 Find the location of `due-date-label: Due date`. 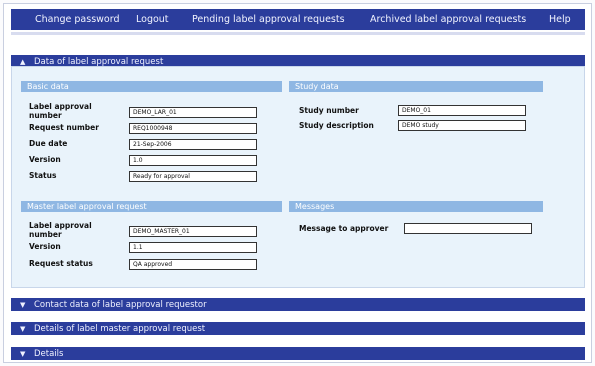

due-date-label: Due date is located at coordinates (48, 143).